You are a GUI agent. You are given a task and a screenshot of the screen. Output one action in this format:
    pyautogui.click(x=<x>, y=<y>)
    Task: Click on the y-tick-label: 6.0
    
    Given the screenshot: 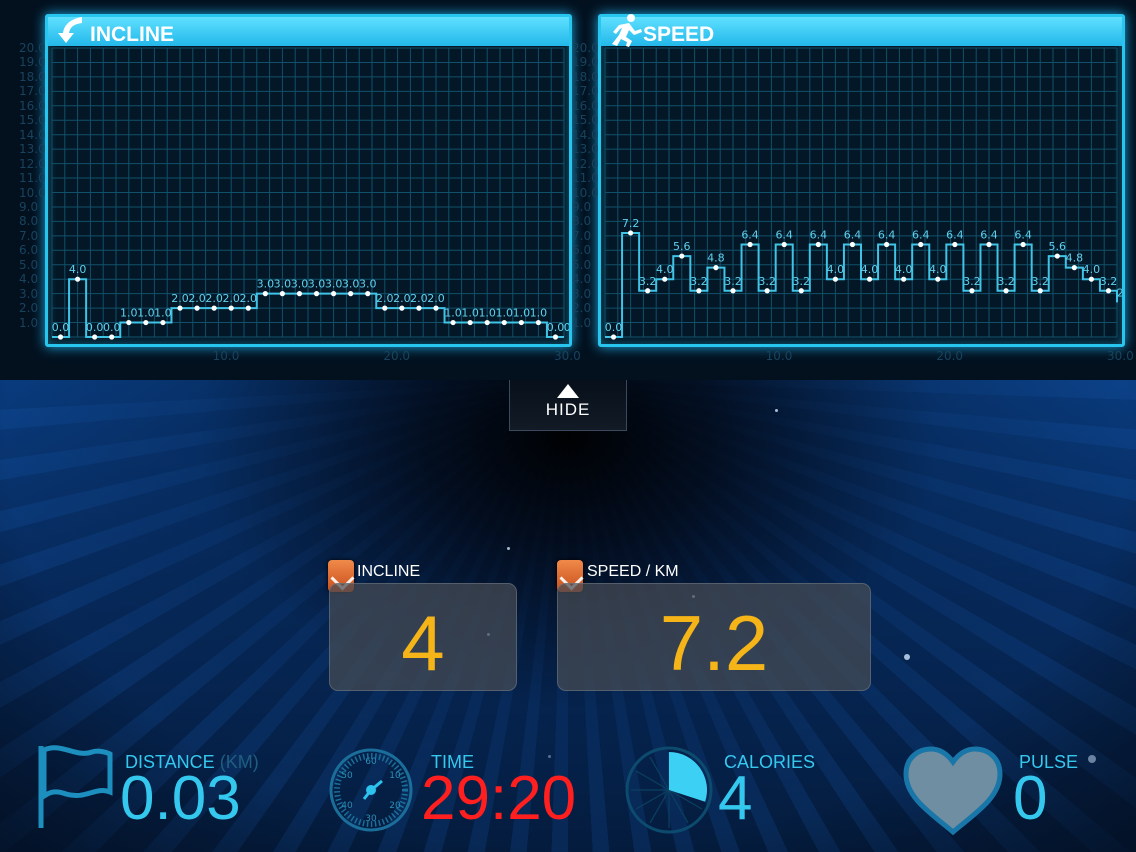 What is the action you would take?
    pyautogui.click(x=582, y=250)
    